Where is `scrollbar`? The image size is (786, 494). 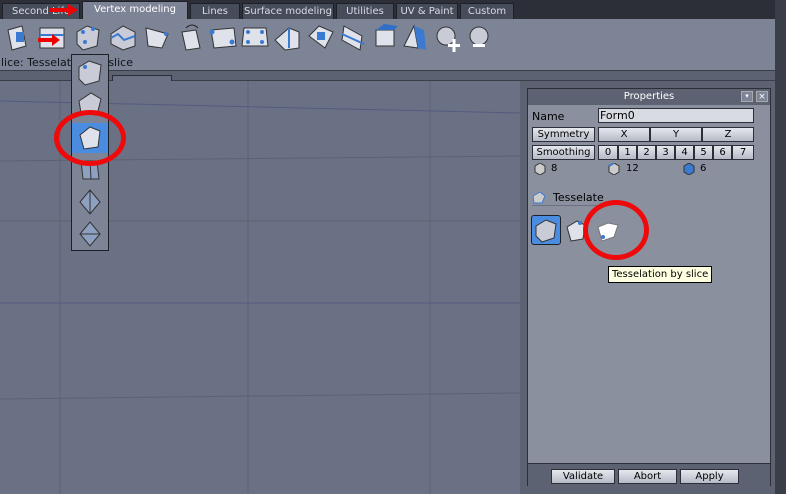
scrollbar is located at coordinates (780, 247).